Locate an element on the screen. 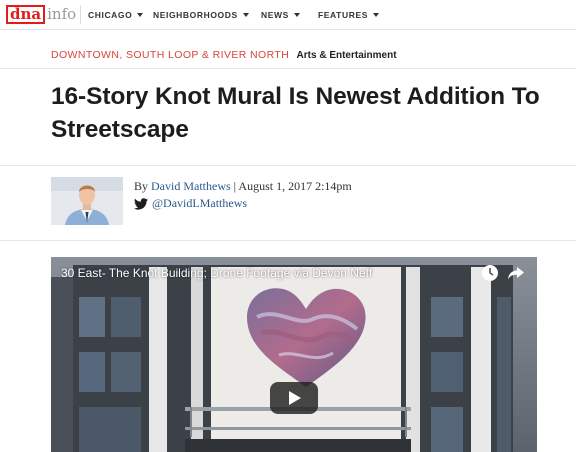 This screenshot has height=452, width=576. author-photo-image is located at coordinates (87, 201).